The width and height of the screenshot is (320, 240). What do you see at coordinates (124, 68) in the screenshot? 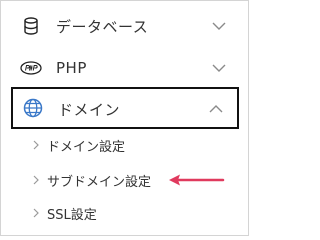
I see `menu-item-php: PHP` at bounding box center [124, 68].